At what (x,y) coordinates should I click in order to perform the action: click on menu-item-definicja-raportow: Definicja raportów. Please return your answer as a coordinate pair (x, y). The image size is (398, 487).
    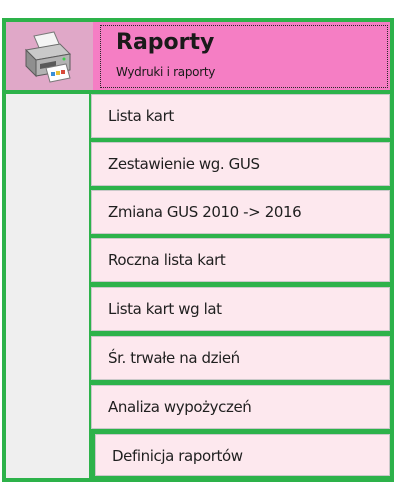
    Looking at the image, I should click on (242, 455).